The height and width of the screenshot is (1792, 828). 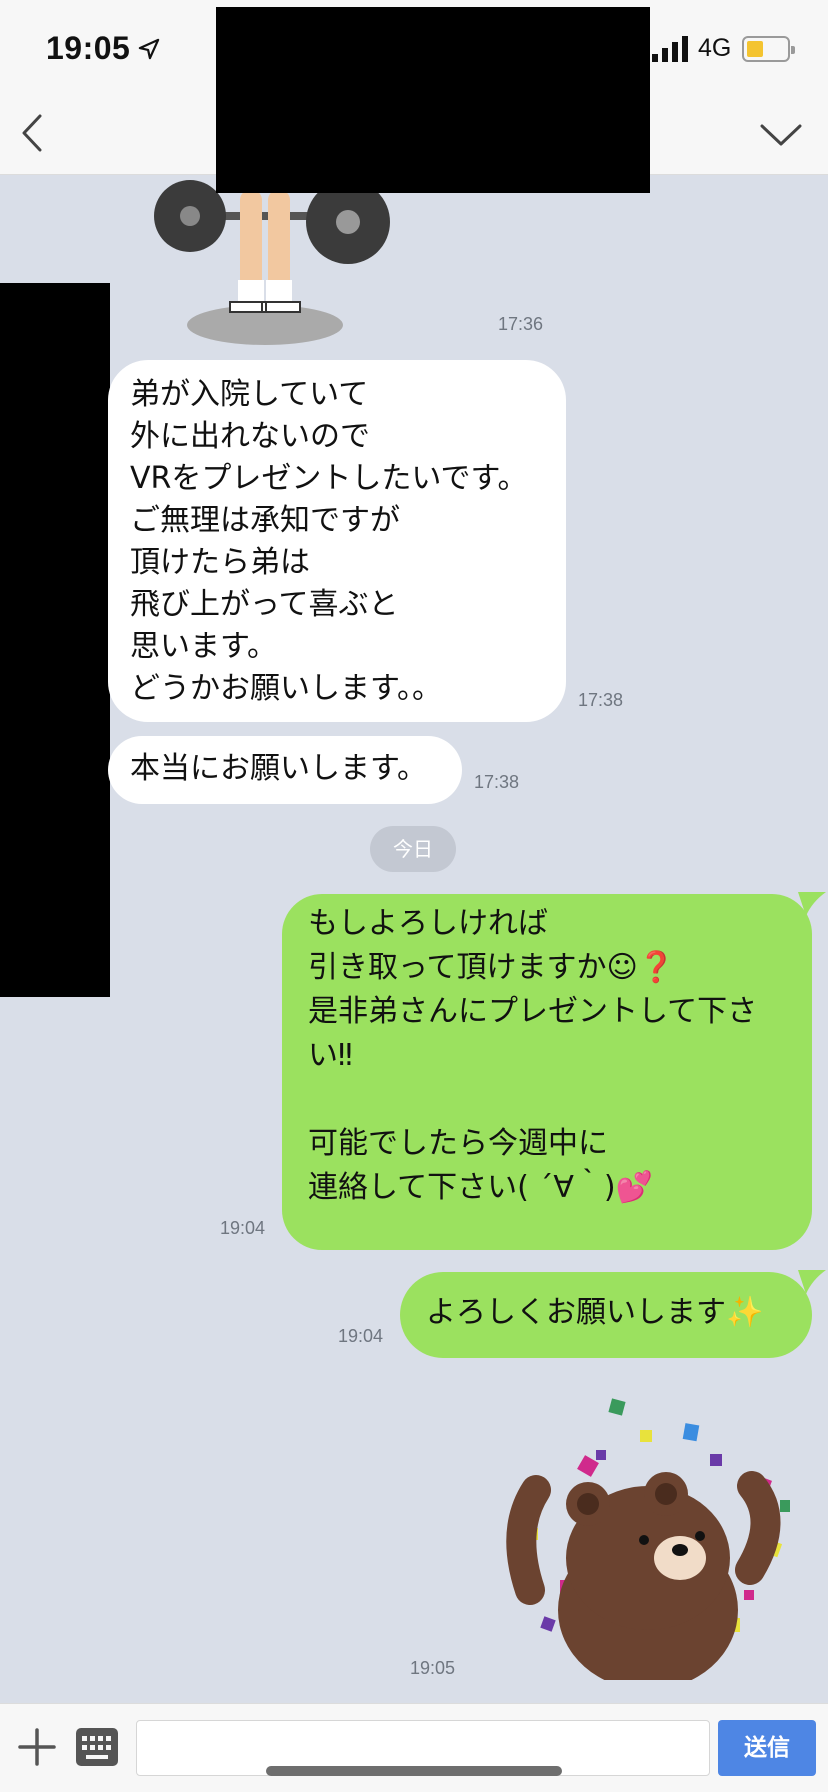 What do you see at coordinates (433, 1668) in the screenshot?
I see `message-timestamp: 19:05` at bounding box center [433, 1668].